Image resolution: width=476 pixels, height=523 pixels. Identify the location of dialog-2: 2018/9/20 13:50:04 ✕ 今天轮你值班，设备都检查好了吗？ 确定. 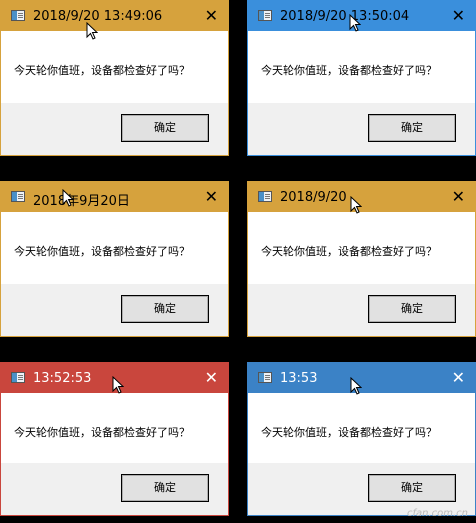
(361, 78).